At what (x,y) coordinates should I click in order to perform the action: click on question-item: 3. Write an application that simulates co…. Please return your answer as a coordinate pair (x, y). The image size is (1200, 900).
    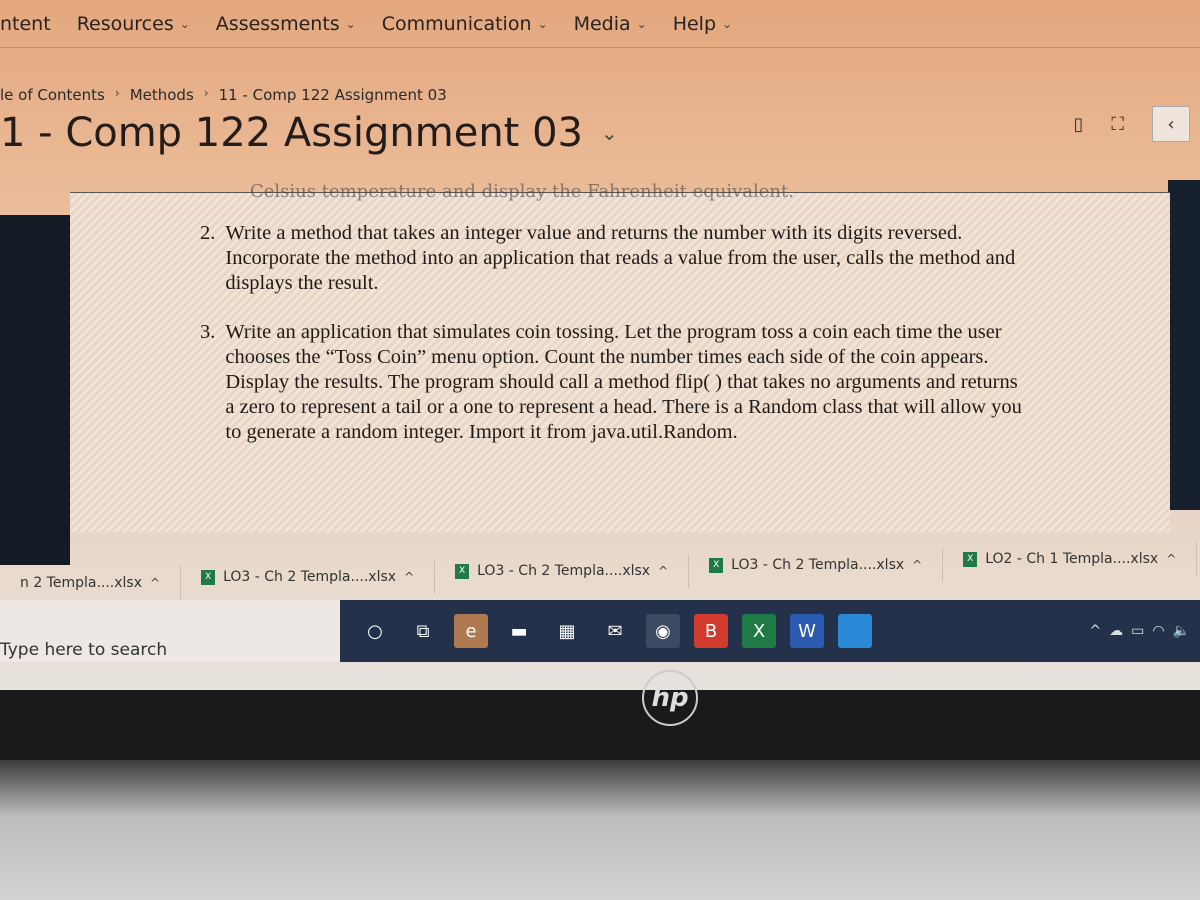
    Looking at the image, I should click on (615, 382).